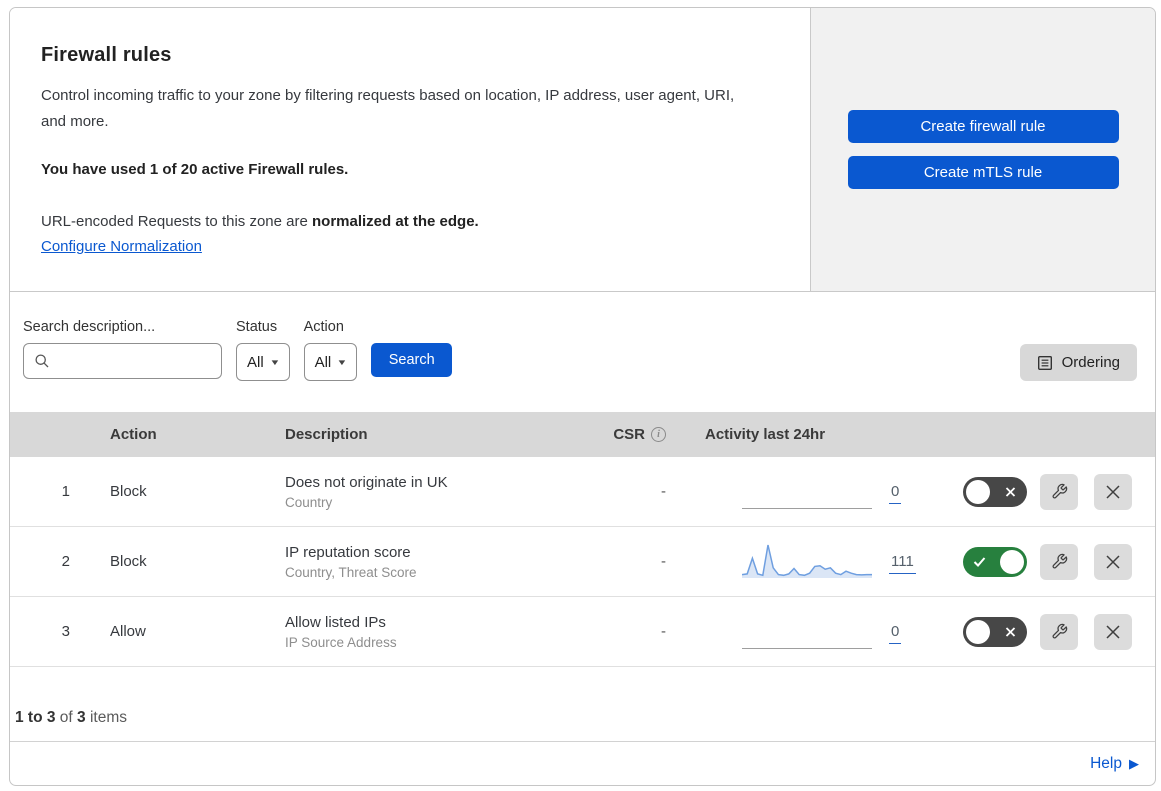  Describe the element at coordinates (121, 246) in the screenshot. I see `configure-normalization-link: Configure Normalization` at that location.